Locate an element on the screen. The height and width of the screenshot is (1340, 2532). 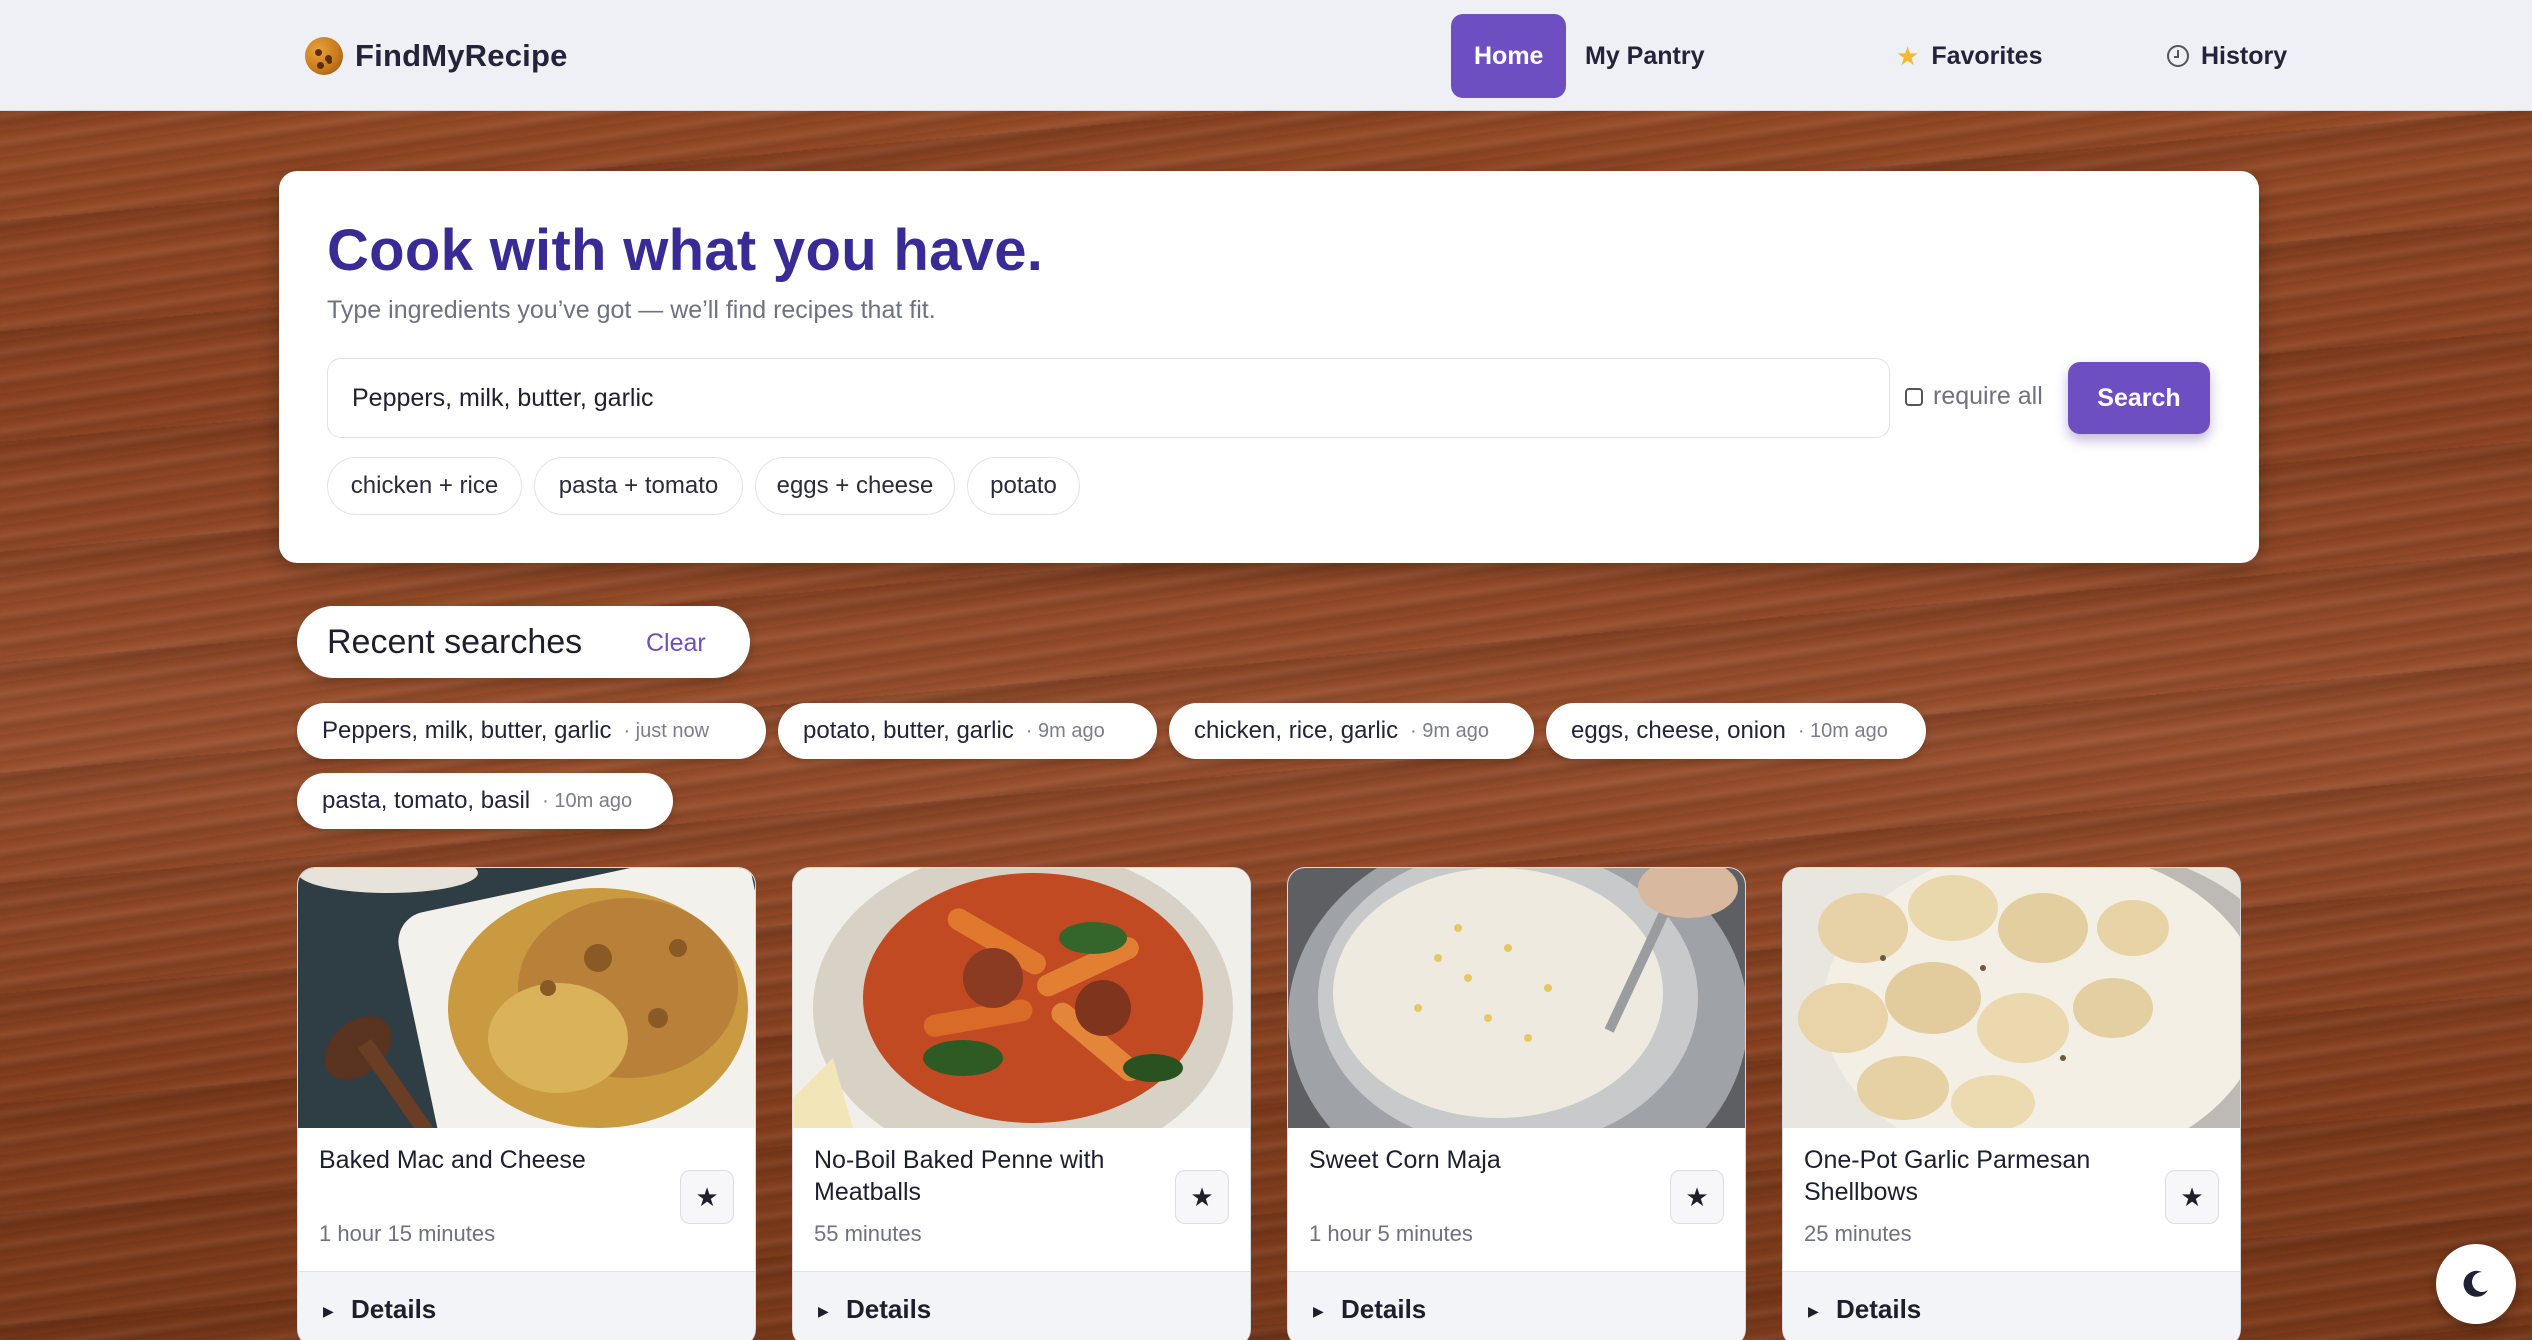
nav-favorites-label: Favorites is located at coordinates (1987, 55).